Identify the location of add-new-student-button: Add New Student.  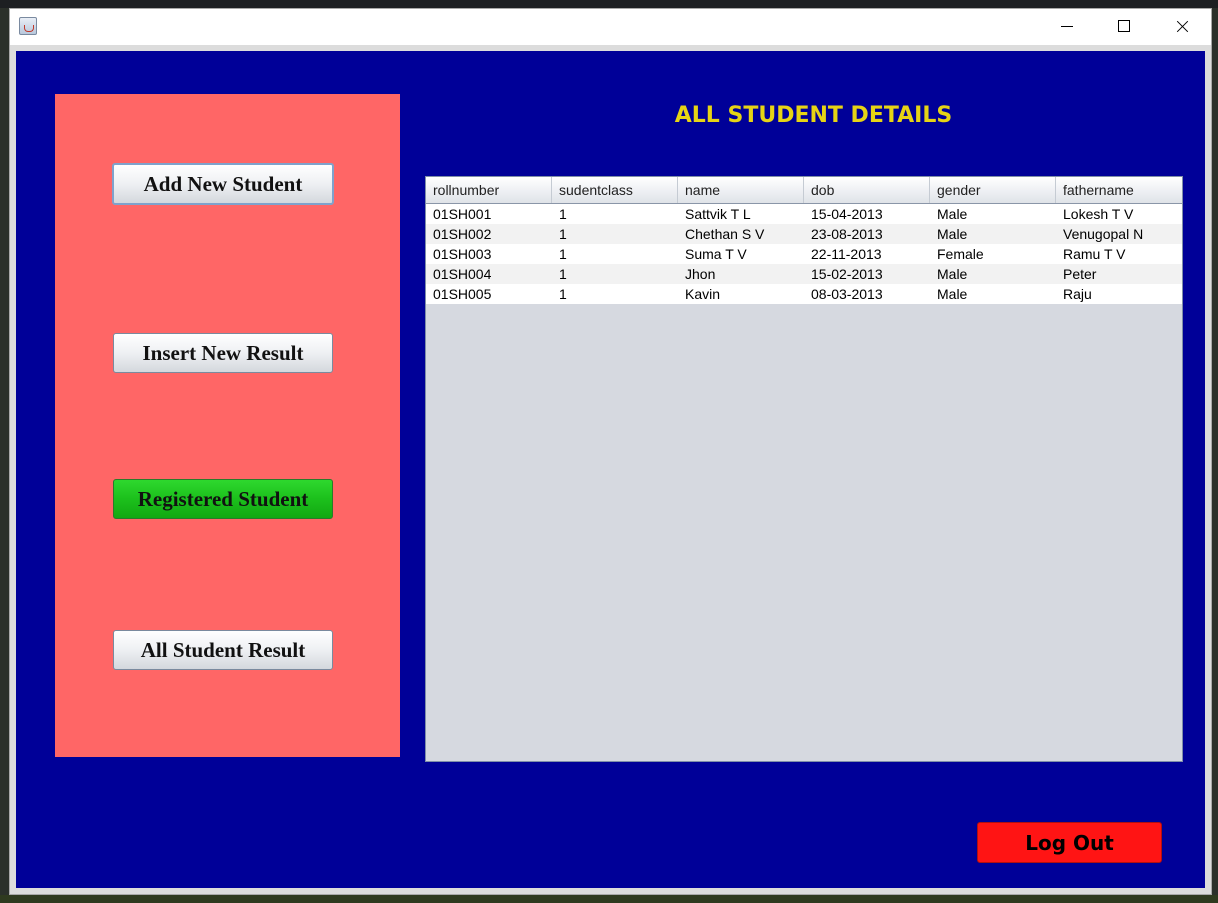
(223, 184).